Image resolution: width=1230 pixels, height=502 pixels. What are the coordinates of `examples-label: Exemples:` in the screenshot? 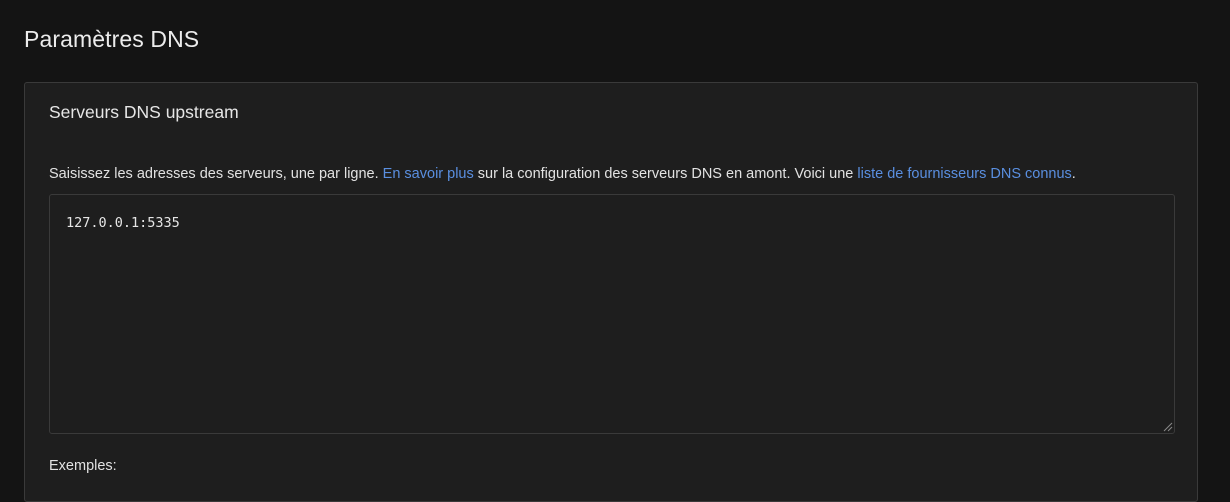 It's located at (83, 466).